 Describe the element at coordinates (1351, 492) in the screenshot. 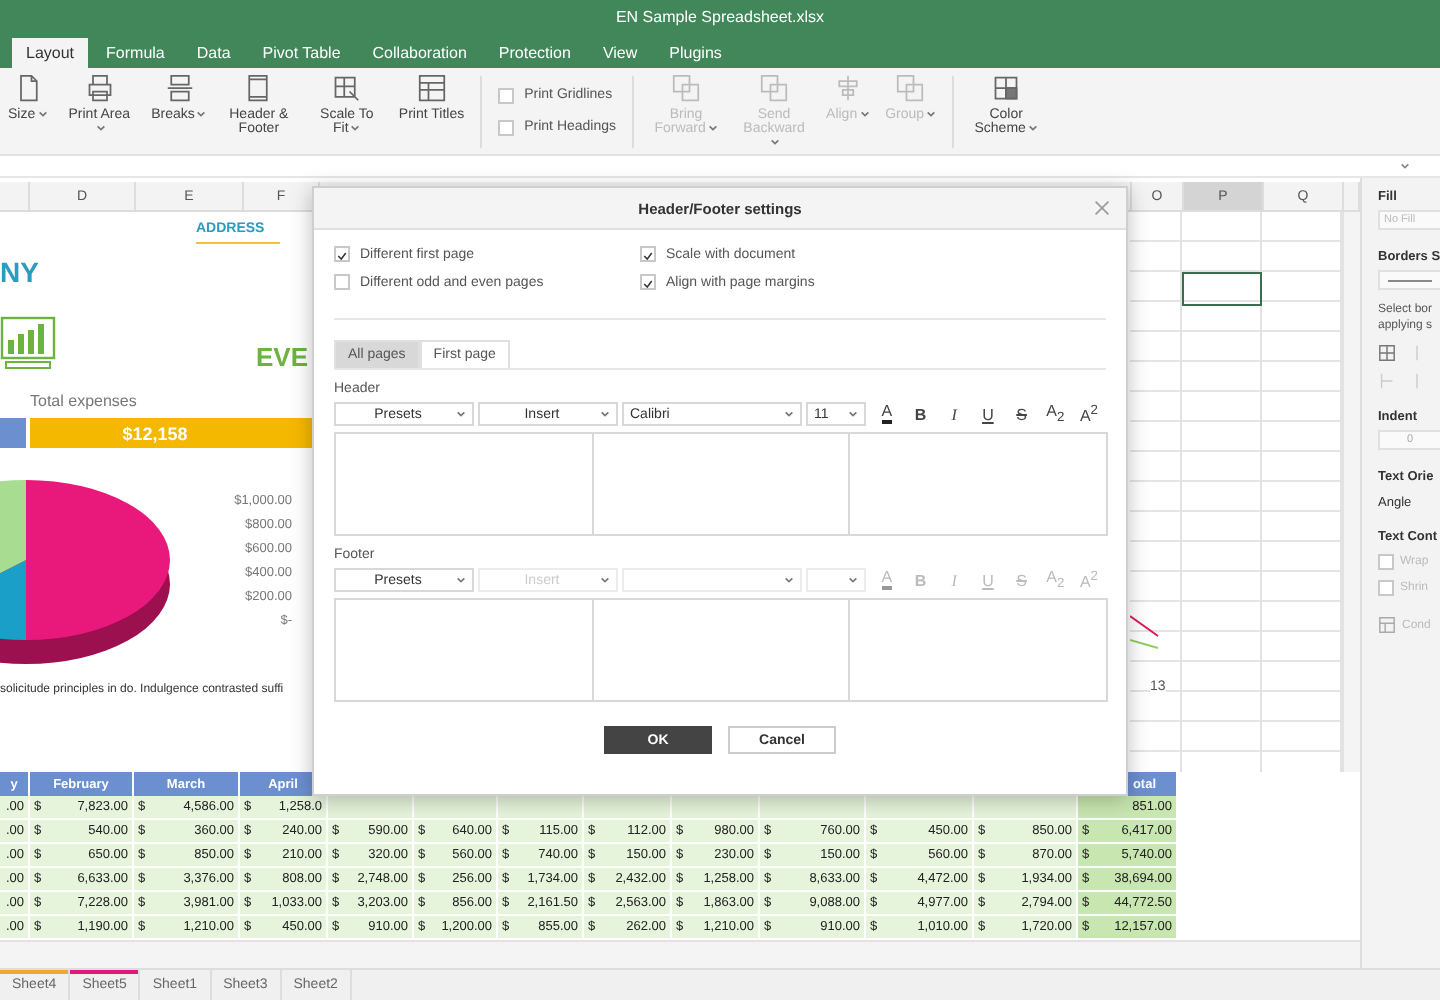

I see `vertical-scrollbar` at that location.